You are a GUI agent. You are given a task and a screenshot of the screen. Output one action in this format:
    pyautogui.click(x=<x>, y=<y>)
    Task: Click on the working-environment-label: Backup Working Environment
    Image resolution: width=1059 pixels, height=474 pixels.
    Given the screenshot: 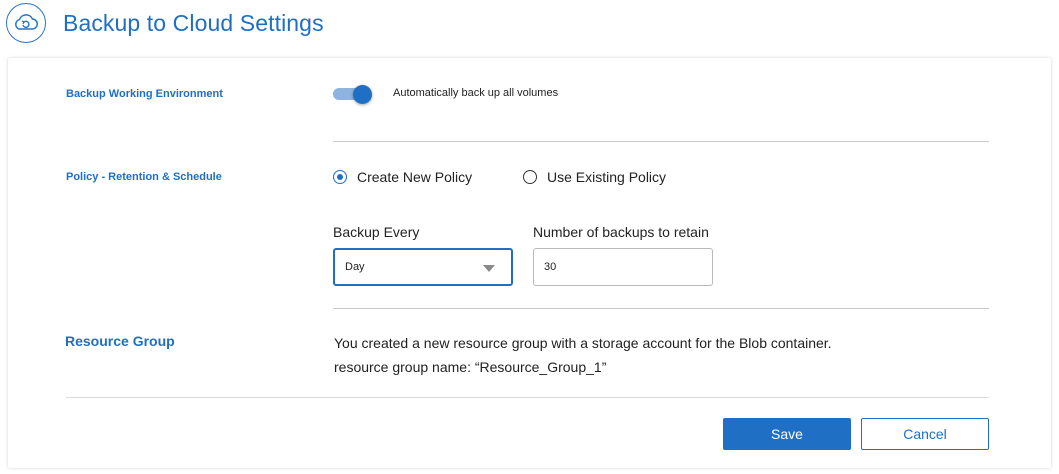 What is the action you would take?
    pyautogui.click(x=144, y=94)
    